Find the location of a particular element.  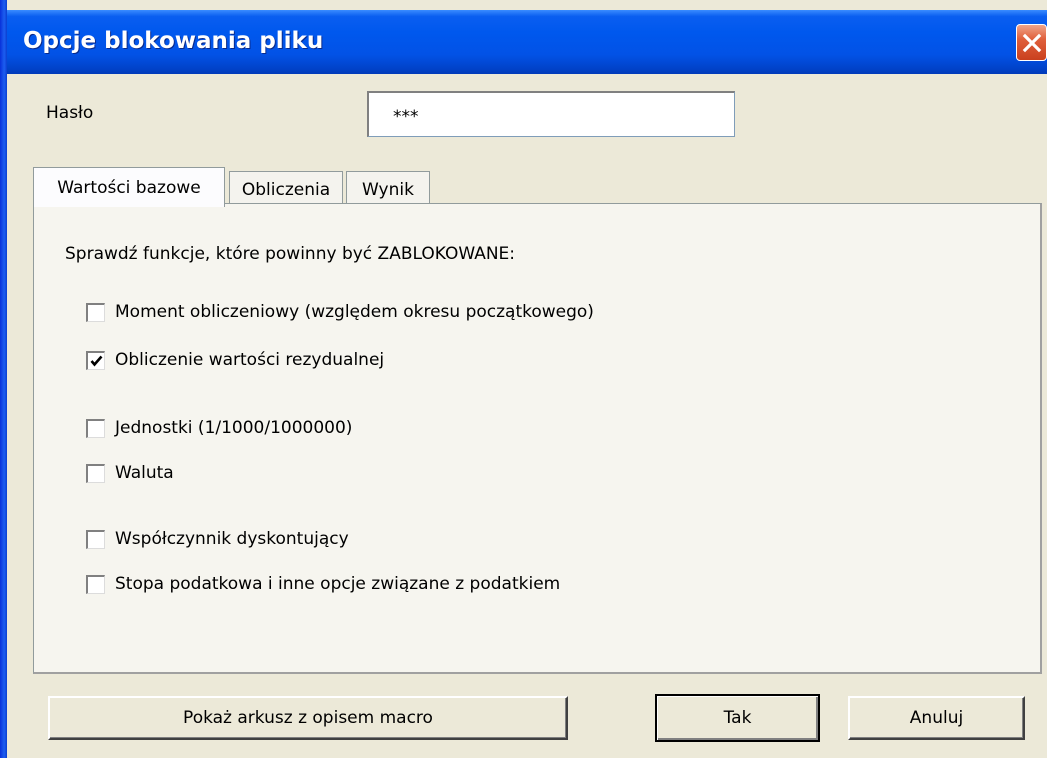

checkmark-icon is located at coordinates (96, 360).